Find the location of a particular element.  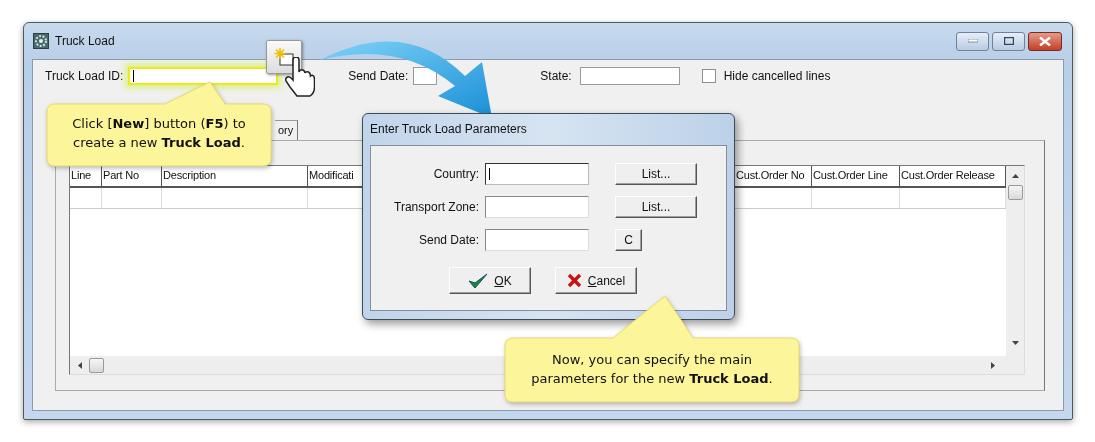

callout-text: Click [New] button (F5) to create a new Truck Load. is located at coordinates (159, 133).